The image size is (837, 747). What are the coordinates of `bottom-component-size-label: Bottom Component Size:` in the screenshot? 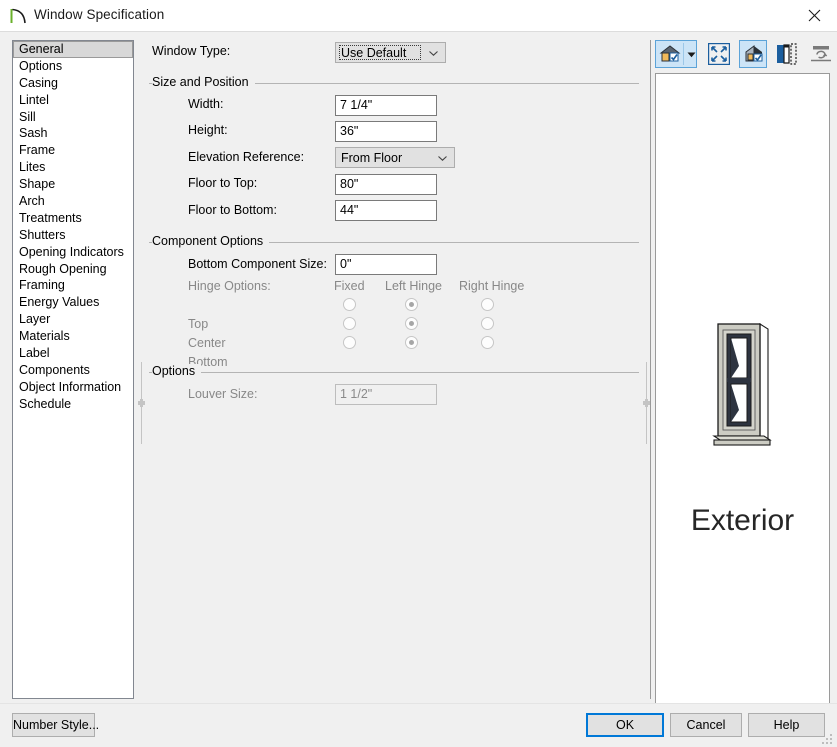 It's located at (257, 264).